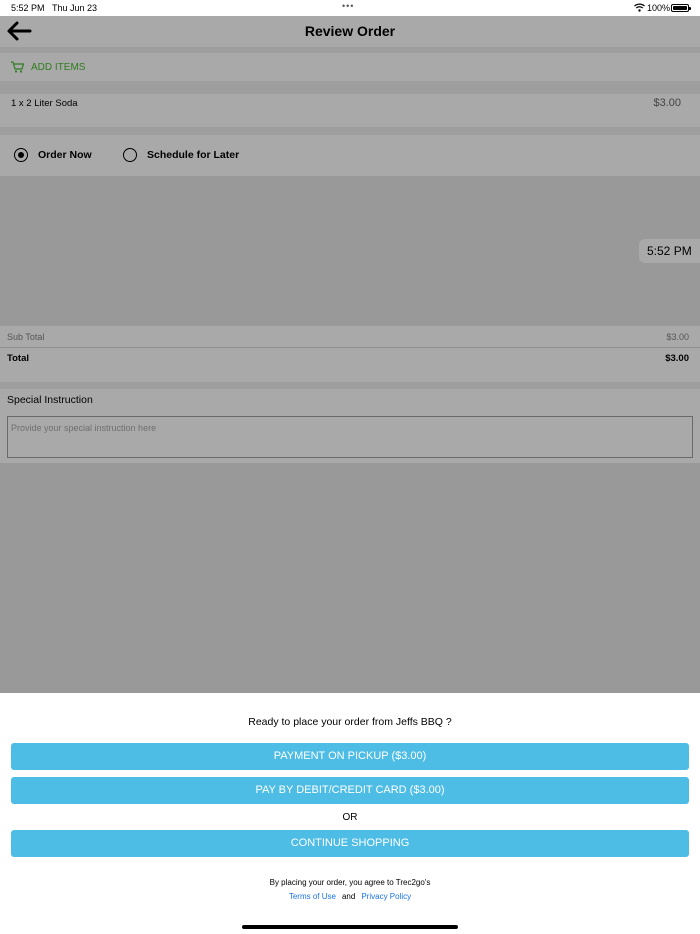 This screenshot has width=700, height=934. I want to click on totals-section: Sub Total $3.00 Total $3.00, so click(350, 354).